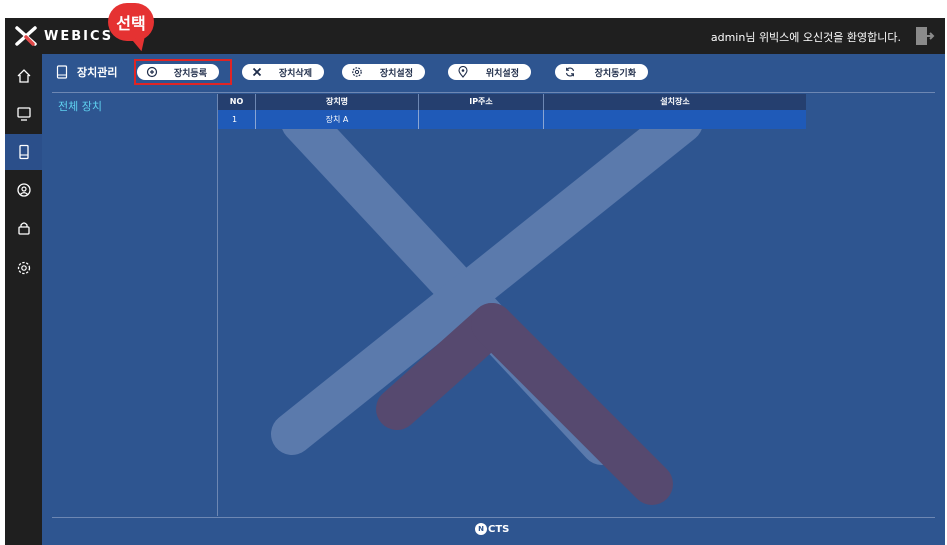  What do you see at coordinates (152, 72) in the screenshot?
I see `plus-circle-icon` at bounding box center [152, 72].